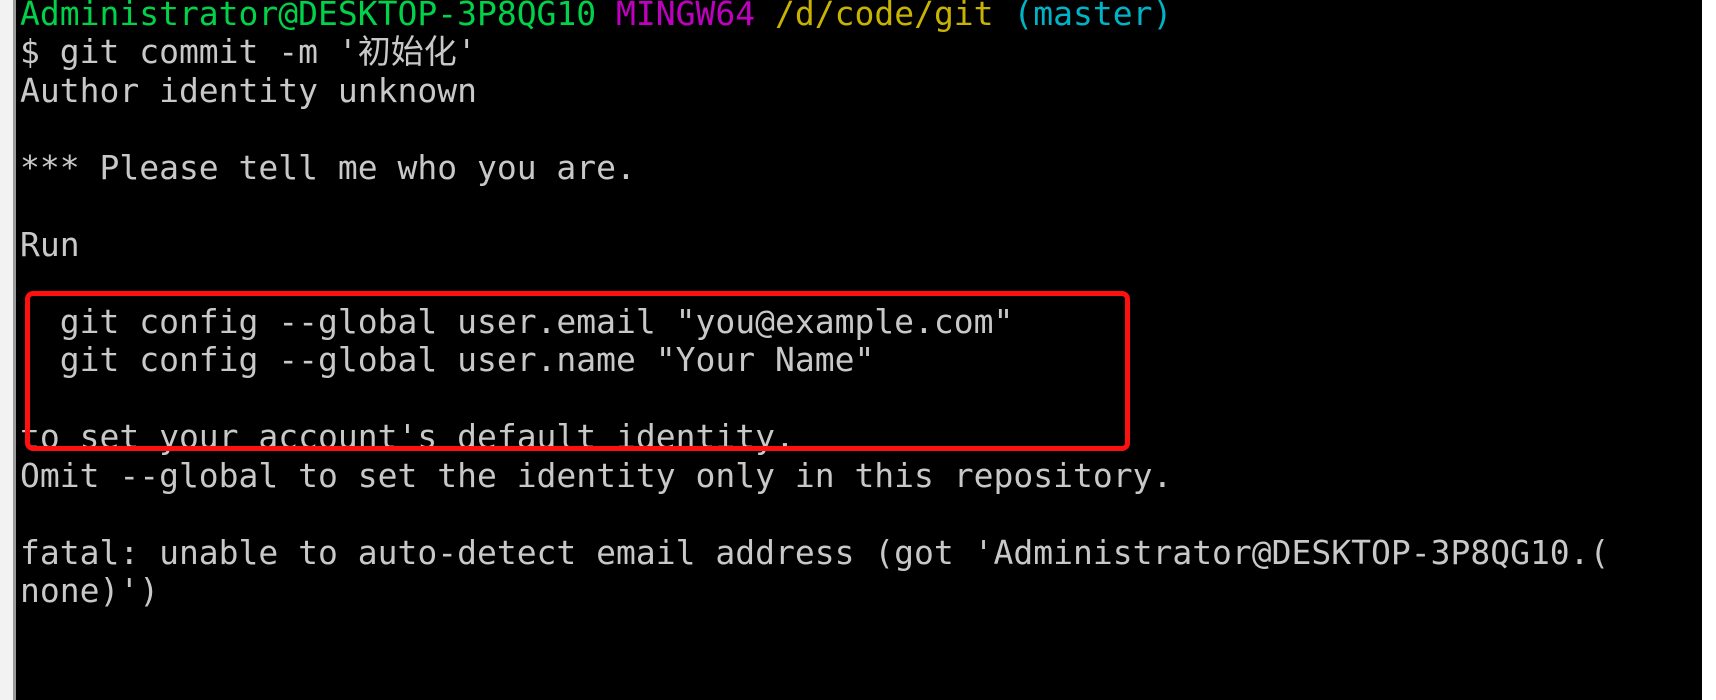 The height and width of the screenshot is (700, 1716). Describe the element at coordinates (8, 350) in the screenshot. I see `window-left-edge` at that location.